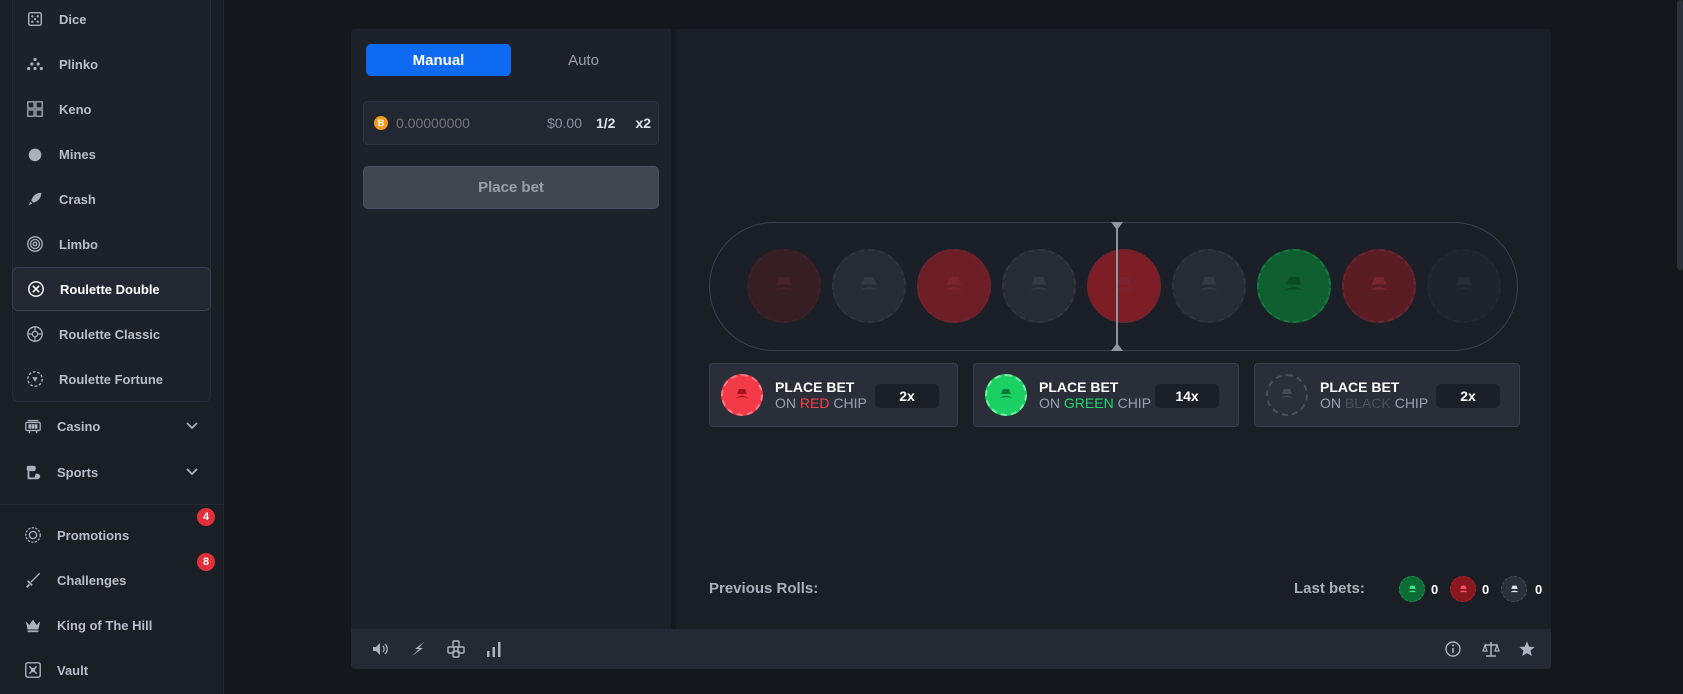  I want to click on bet-red-multiplier: 2x, so click(907, 396).